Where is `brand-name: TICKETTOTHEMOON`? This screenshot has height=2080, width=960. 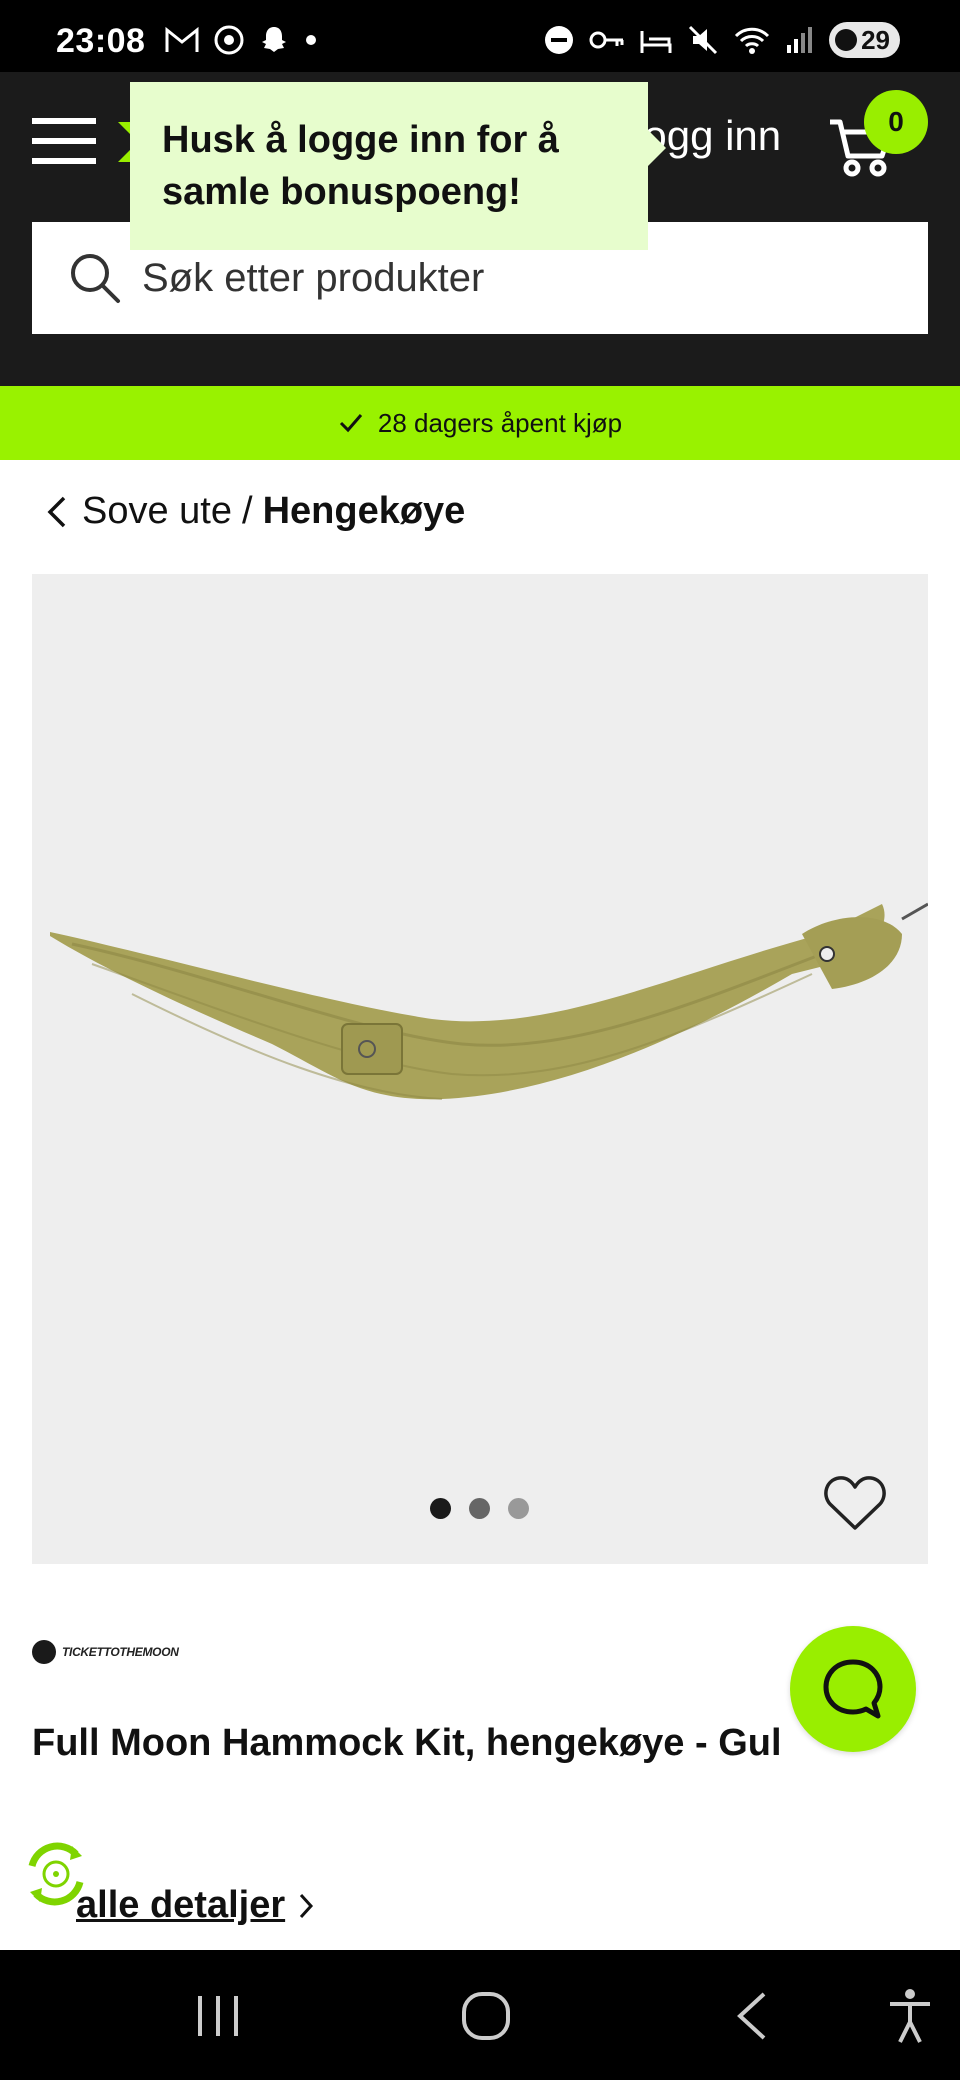
brand-name: TICKETTOTHEMOON is located at coordinates (120, 1652).